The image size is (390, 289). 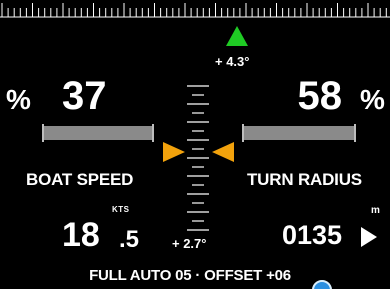 I want to click on turn-radius-value: 0135, so click(x=312, y=235).